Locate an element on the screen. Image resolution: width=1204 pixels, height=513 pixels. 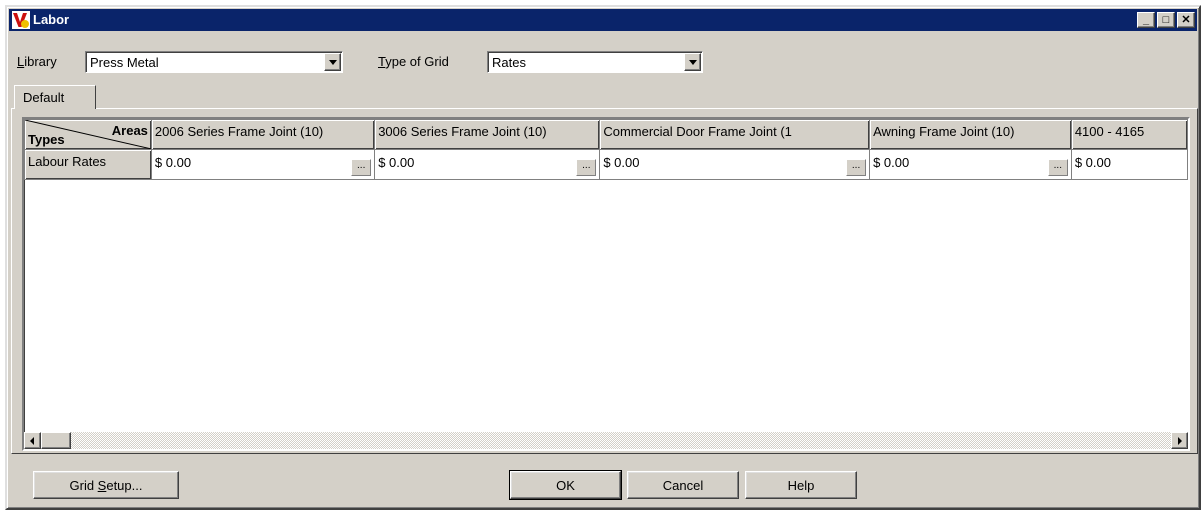
close-button: ✕ is located at coordinates (1186, 20).